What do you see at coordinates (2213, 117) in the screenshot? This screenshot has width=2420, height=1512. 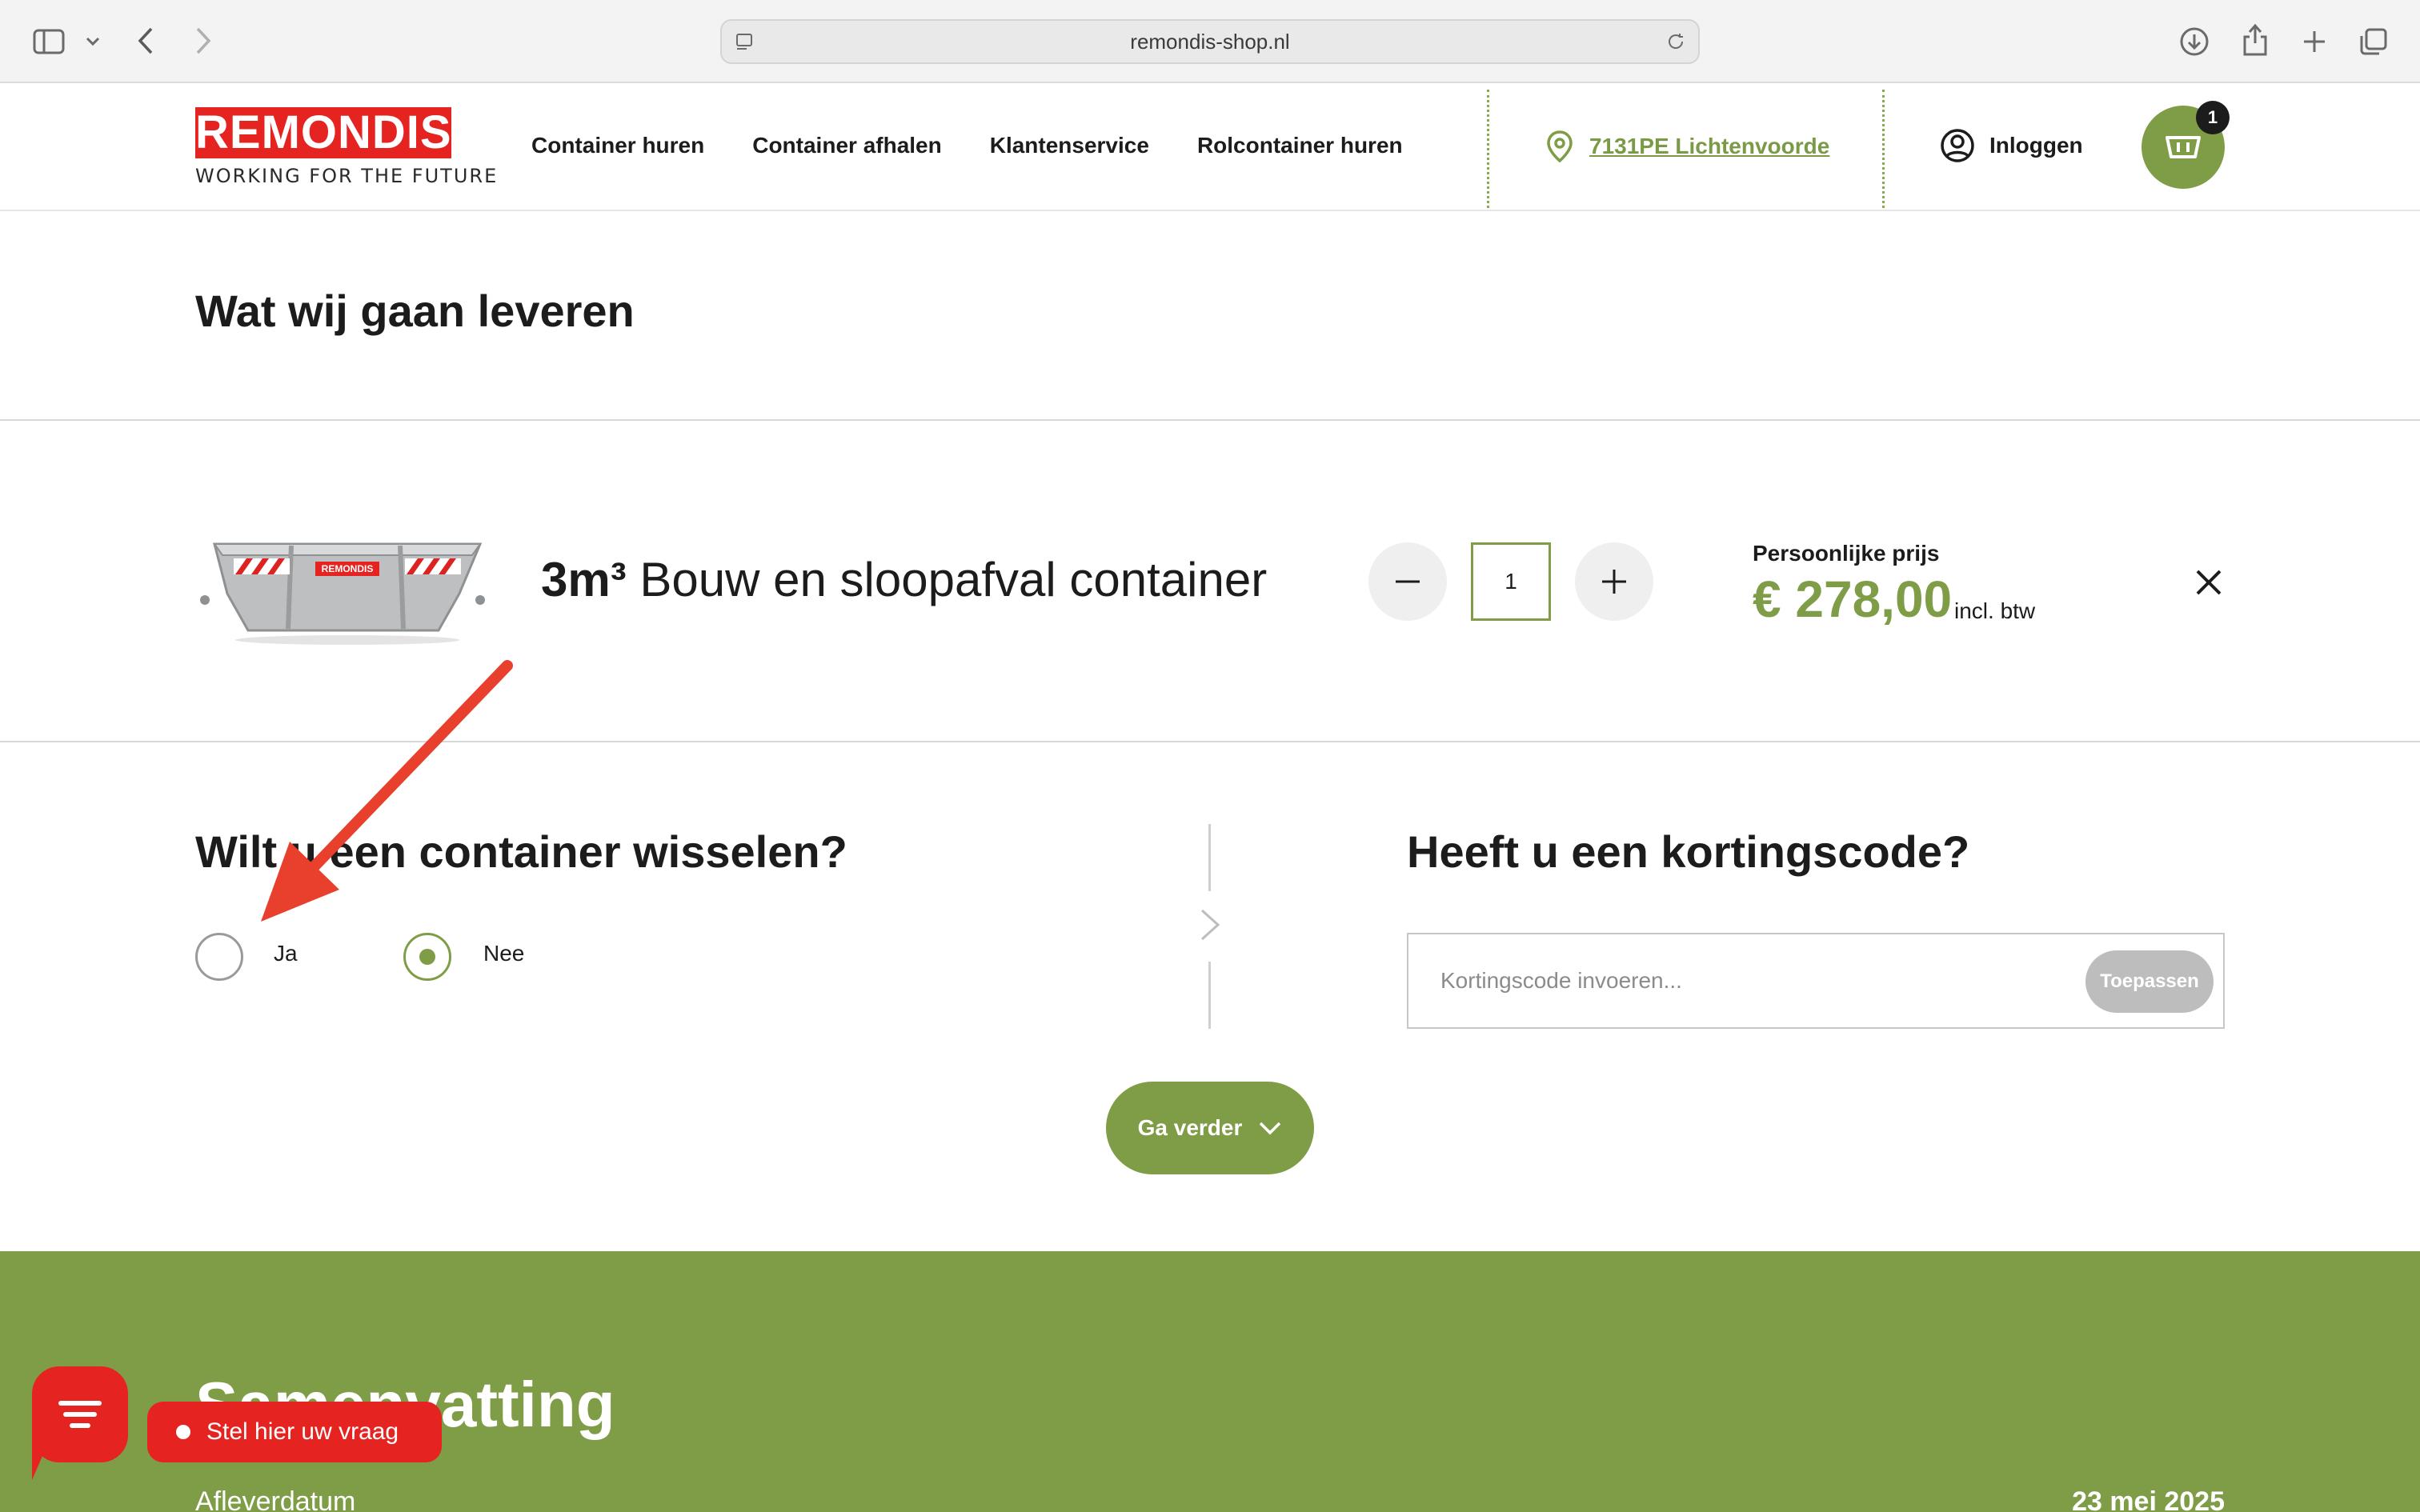 I see `cart-count-badge: 1` at bounding box center [2213, 117].